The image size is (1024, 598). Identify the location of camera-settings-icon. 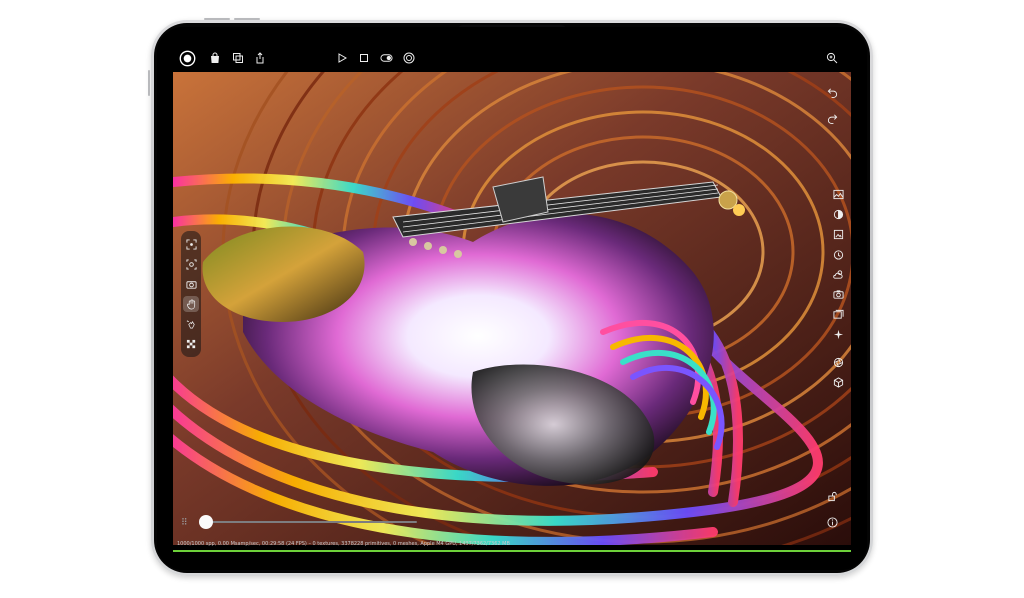
(838, 294).